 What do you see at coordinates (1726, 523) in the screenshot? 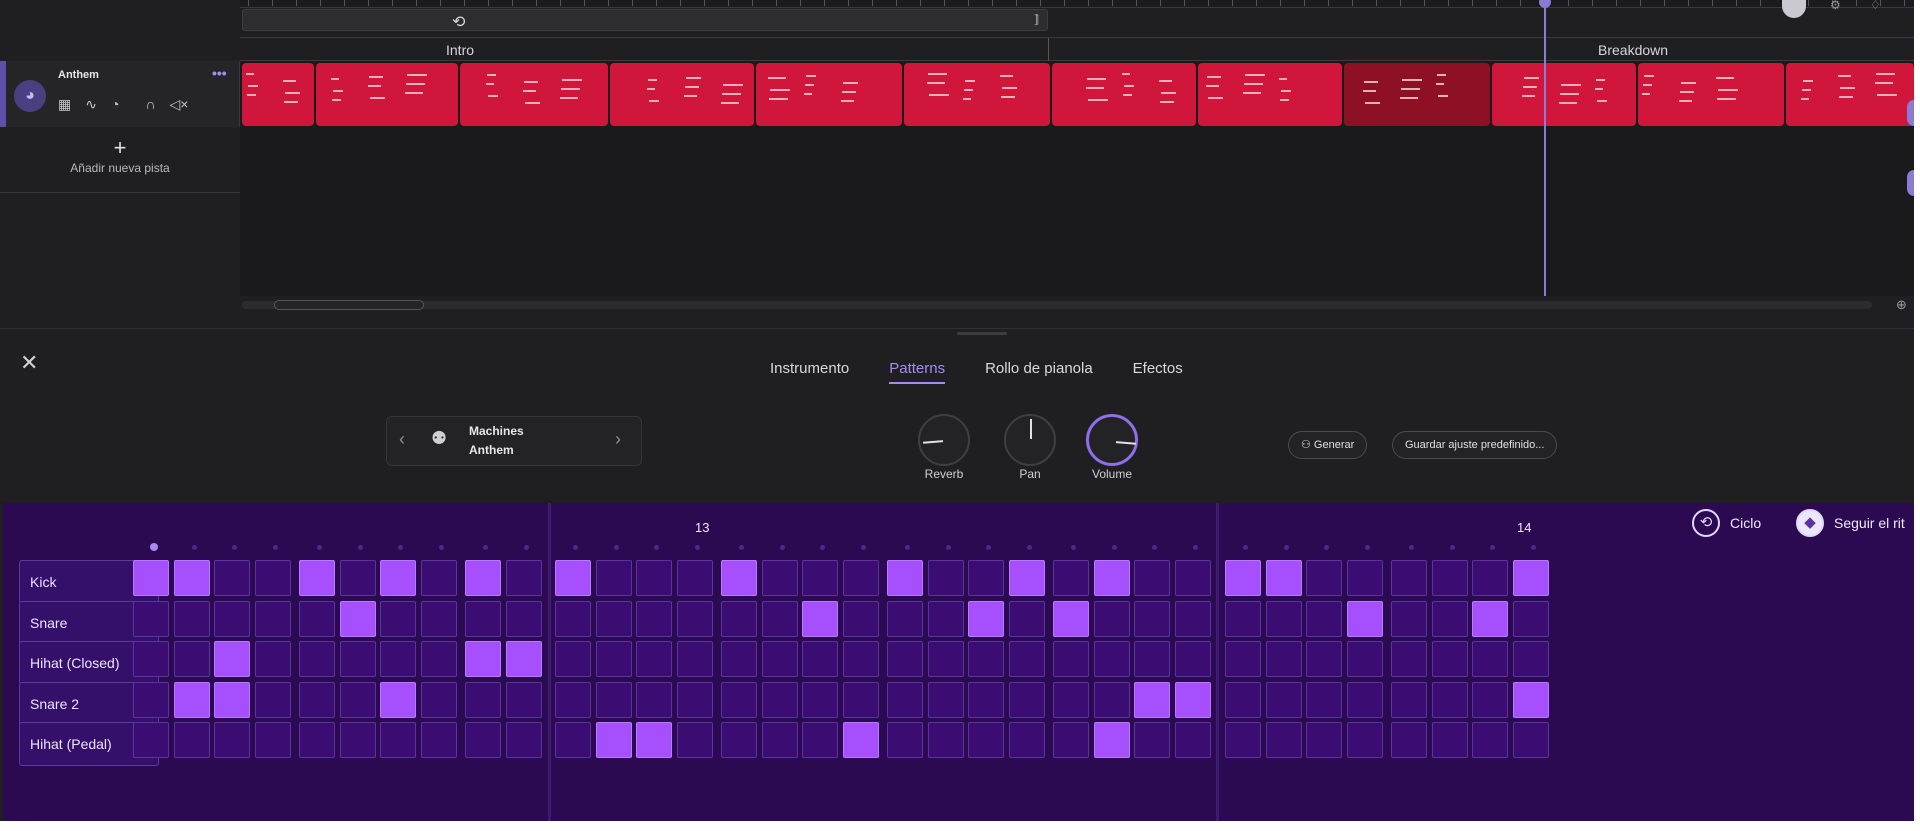
I see `loop-toggle: ⟲ Ciclo` at bounding box center [1726, 523].